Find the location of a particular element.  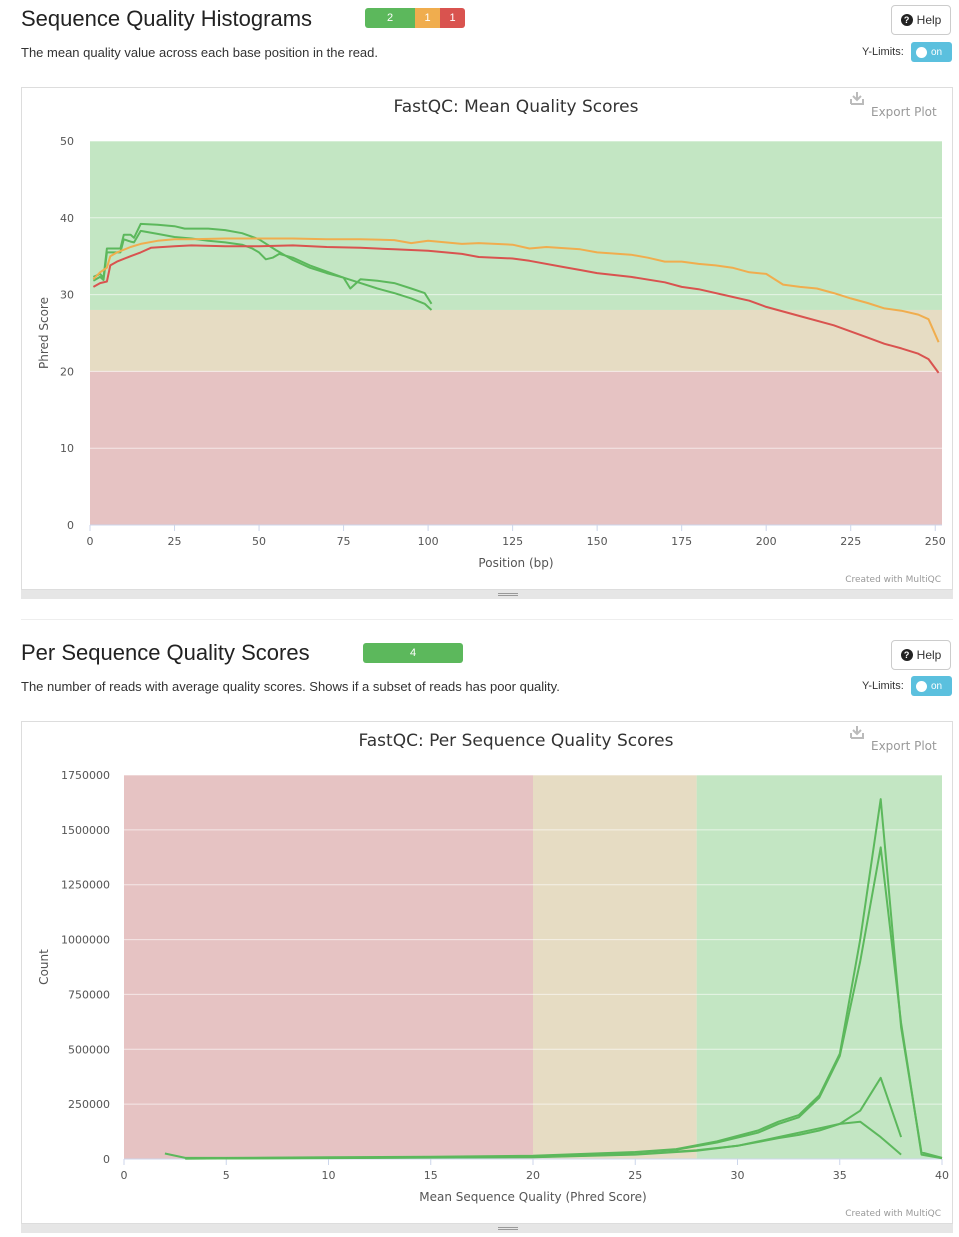

y-tick-label: 40 is located at coordinates (67, 218).